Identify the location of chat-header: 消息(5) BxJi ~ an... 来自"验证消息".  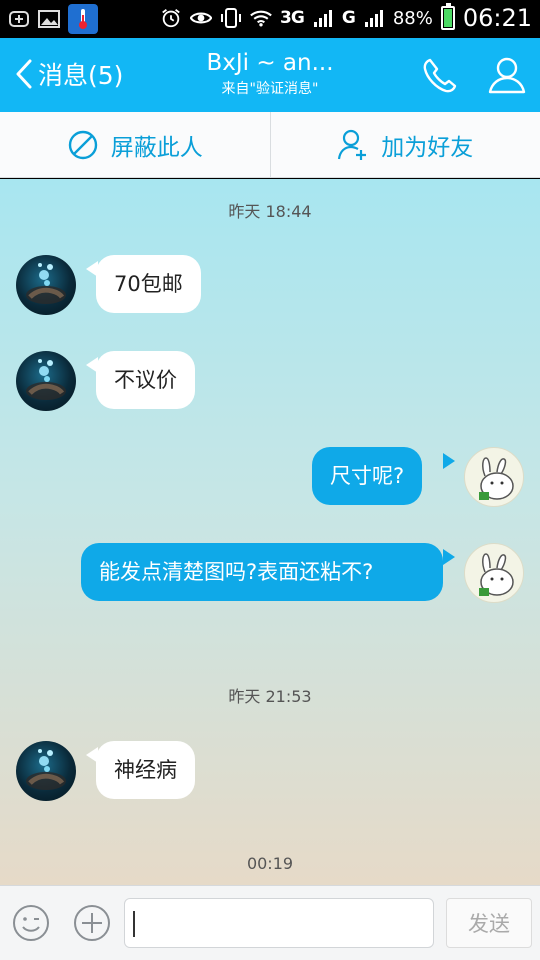
(270, 75).